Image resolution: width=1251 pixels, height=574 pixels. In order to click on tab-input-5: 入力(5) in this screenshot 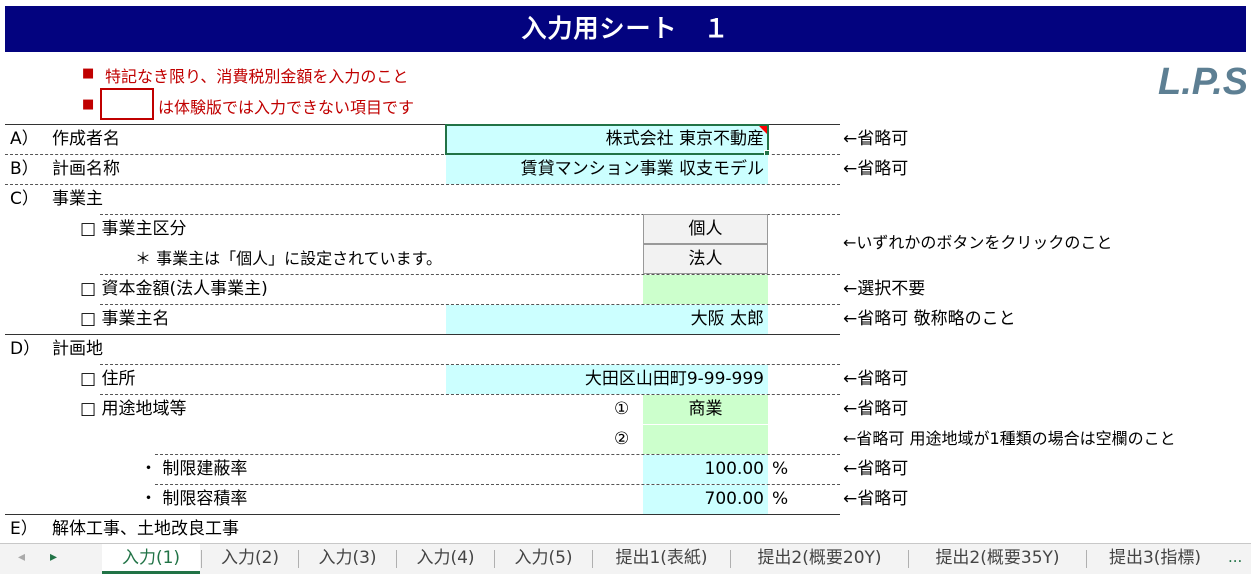, I will do `click(543, 559)`.